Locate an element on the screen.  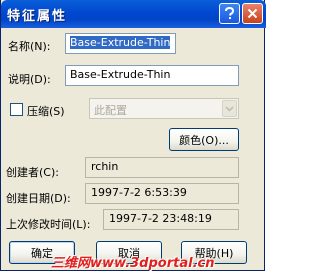
name-input-value: Base-Extrude-Thin is located at coordinates (120, 42).